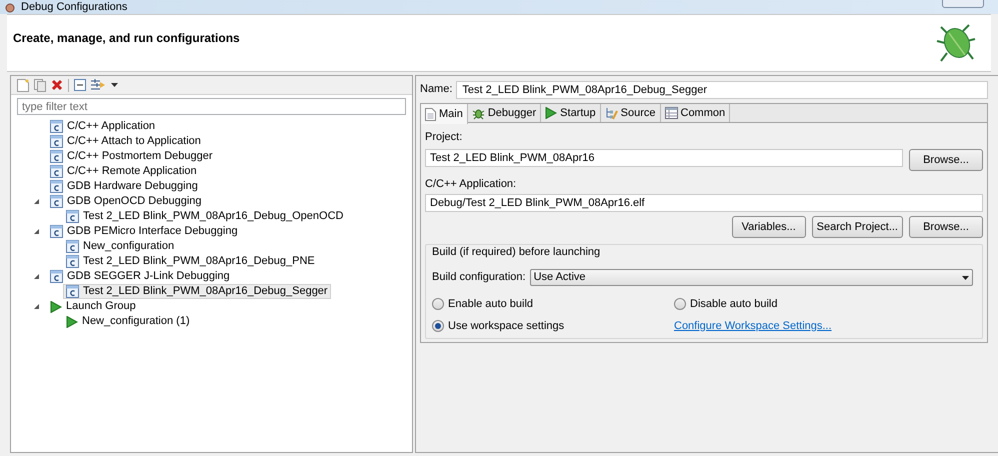 The image size is (998, 456). I want to click on tree-item: Test 2_LED Blink_PWM_08Apr16_Debug_Segger, so click(197, 291).